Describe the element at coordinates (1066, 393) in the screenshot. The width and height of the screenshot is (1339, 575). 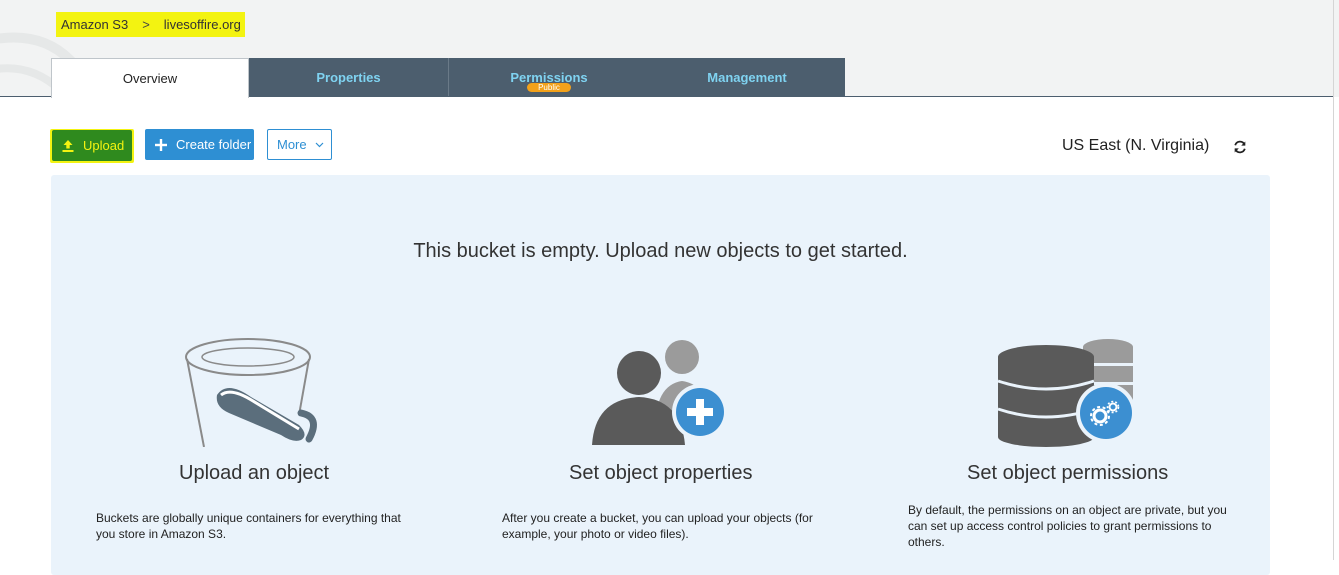
I see `database-settings-icon` at that location.